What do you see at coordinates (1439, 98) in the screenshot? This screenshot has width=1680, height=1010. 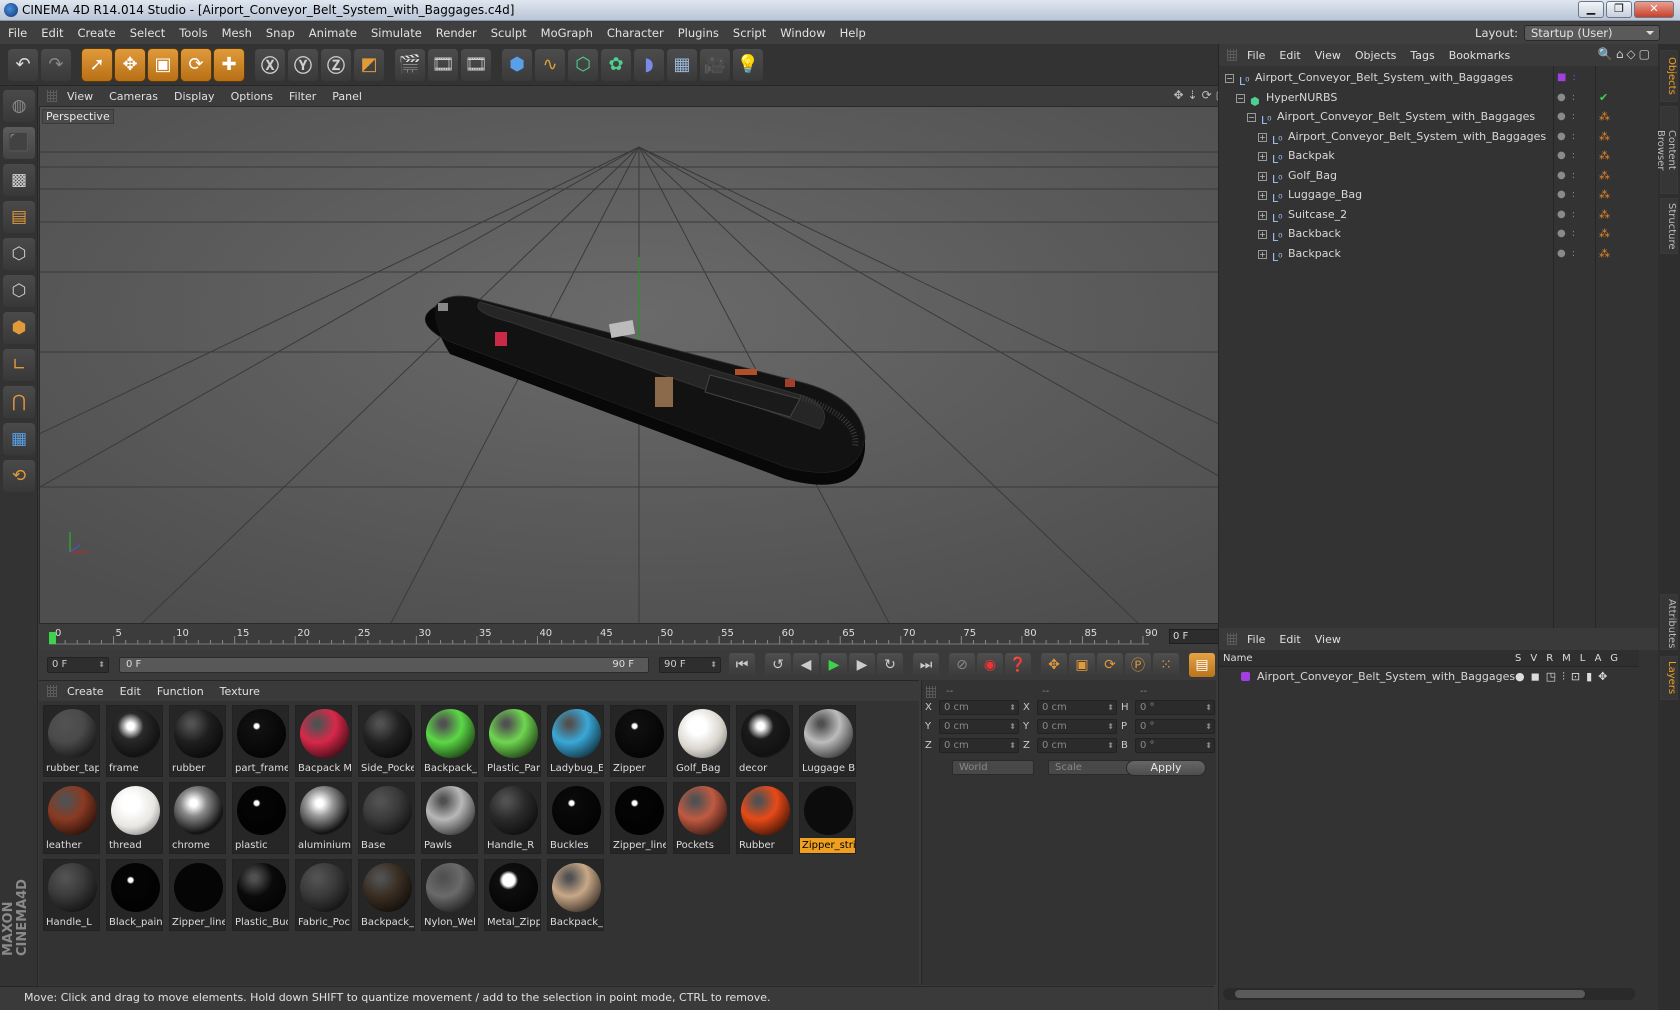 I see `object-row: − ⬢ HyperNURBS ●: ✔` at bounding box center [1439, 98].